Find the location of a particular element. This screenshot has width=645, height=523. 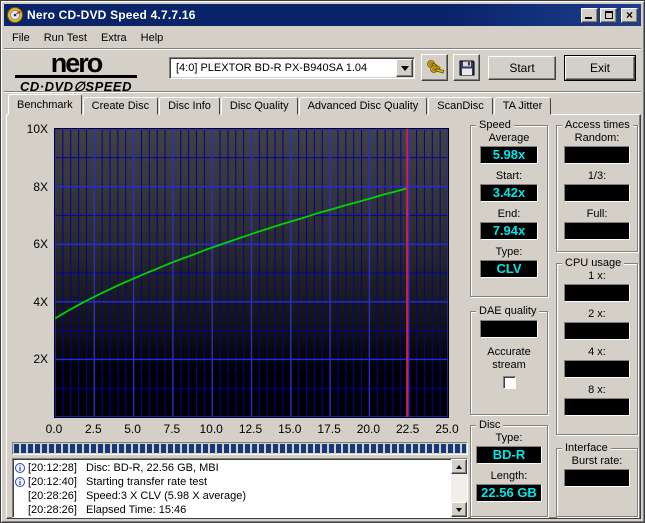

menu-item-extra: Extra is located at coordinates (114, 38).